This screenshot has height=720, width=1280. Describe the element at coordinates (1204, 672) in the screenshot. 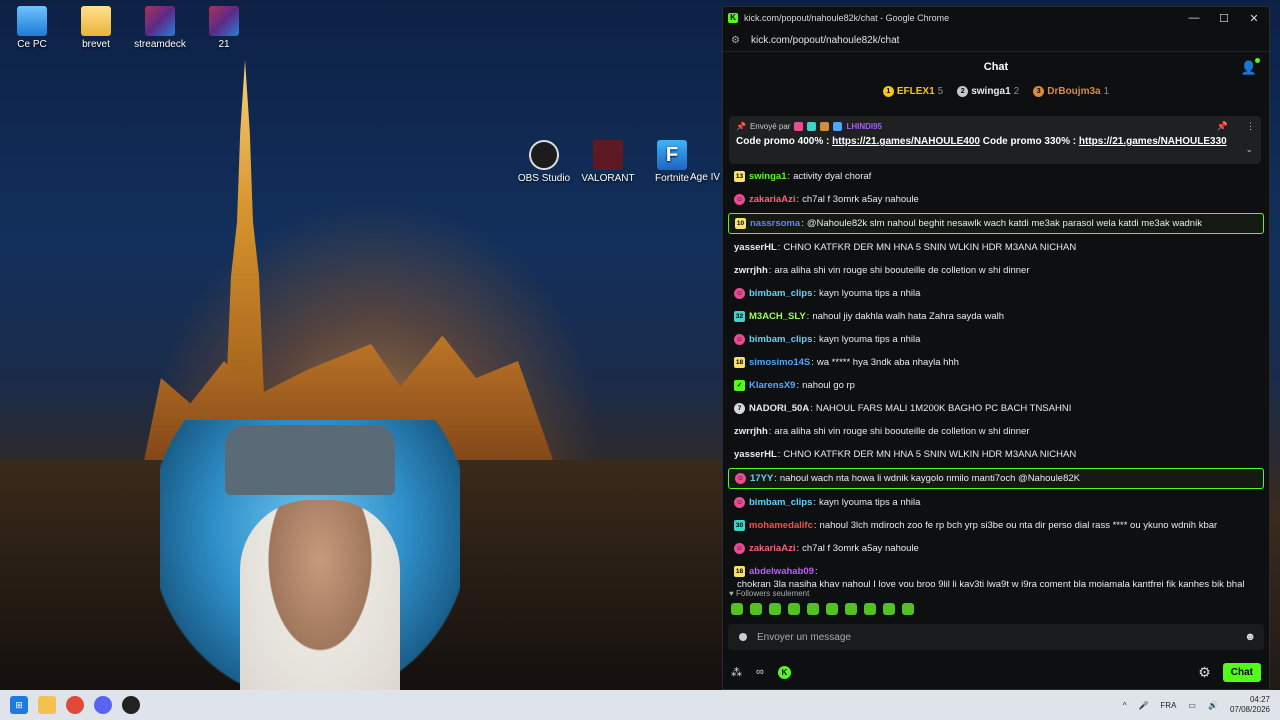

I see `settings-icon: ⚙` at that location.